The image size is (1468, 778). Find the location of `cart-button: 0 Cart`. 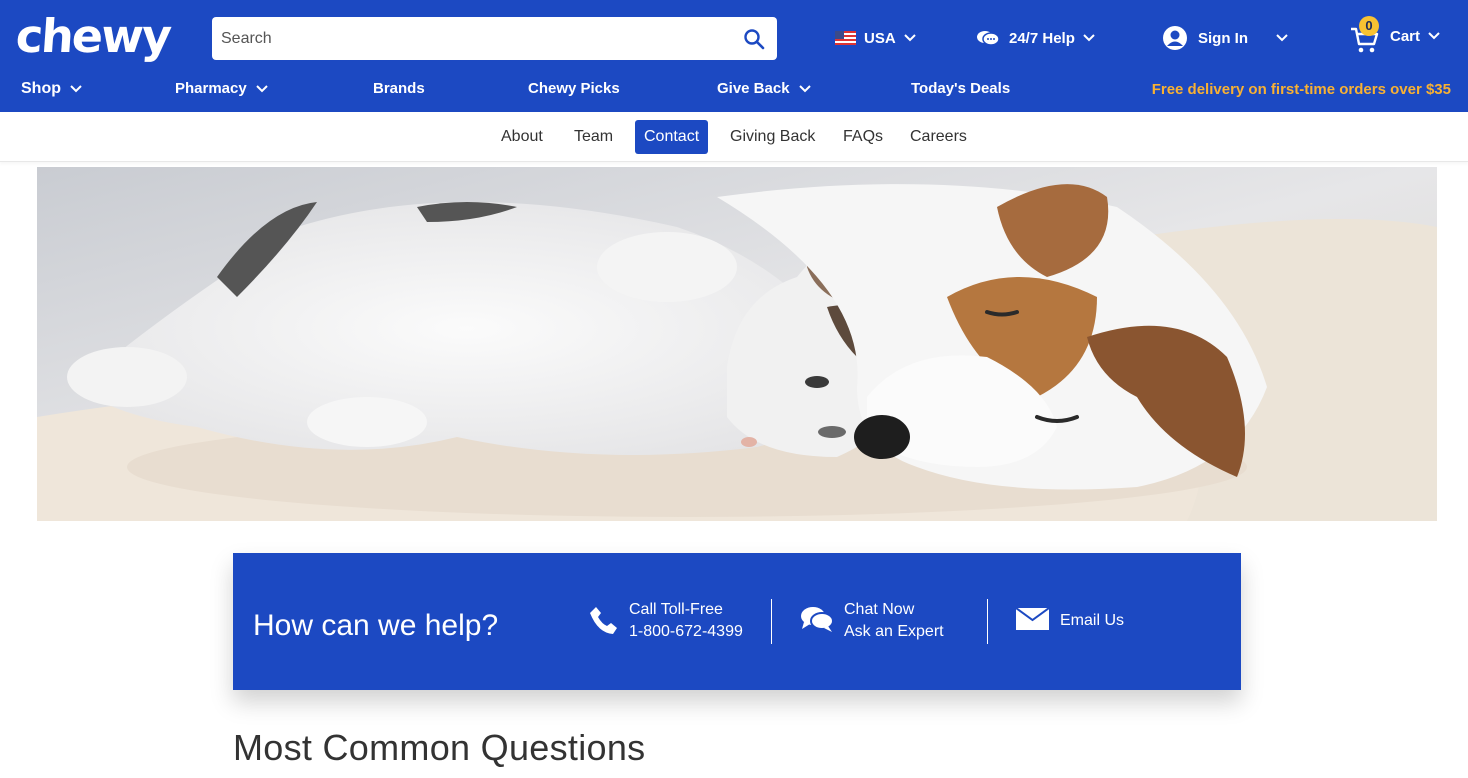

cart-button: 0 Cart is located at coordinates (1395, 36).